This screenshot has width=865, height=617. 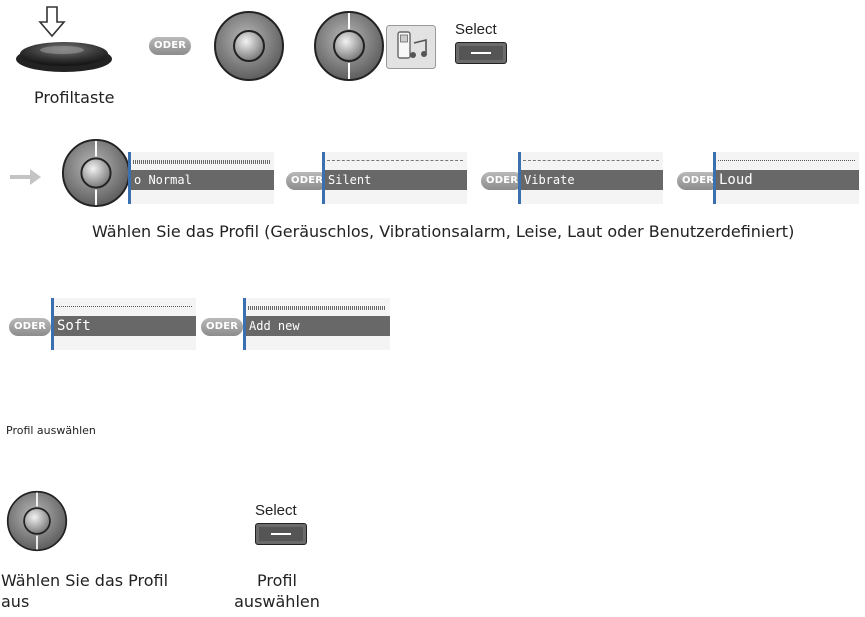 I want to click on profile-screen-normal: o Normal, so click(x=201, y=178).